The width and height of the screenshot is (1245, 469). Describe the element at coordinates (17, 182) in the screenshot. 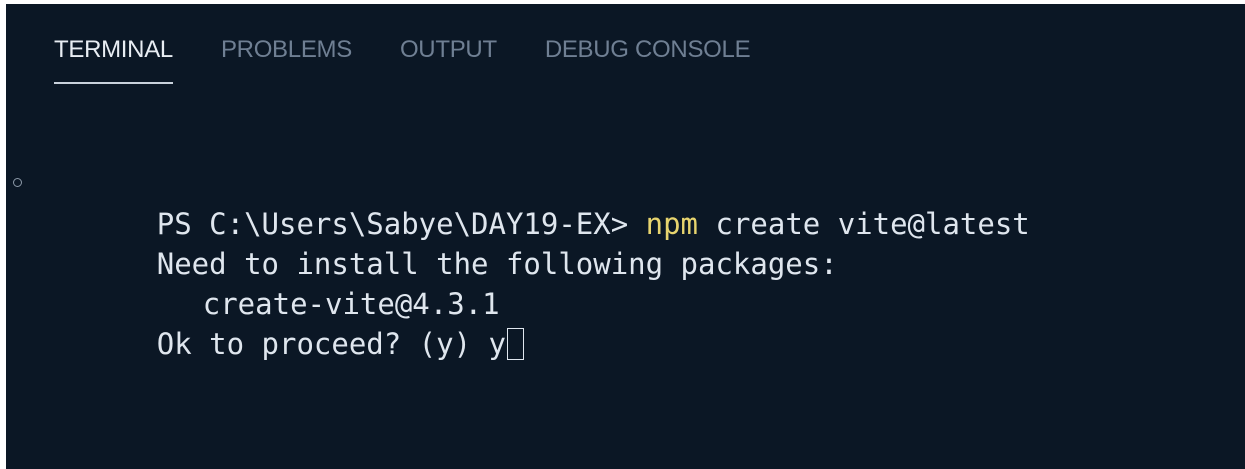

I see `command-decoration-icon` at that location.